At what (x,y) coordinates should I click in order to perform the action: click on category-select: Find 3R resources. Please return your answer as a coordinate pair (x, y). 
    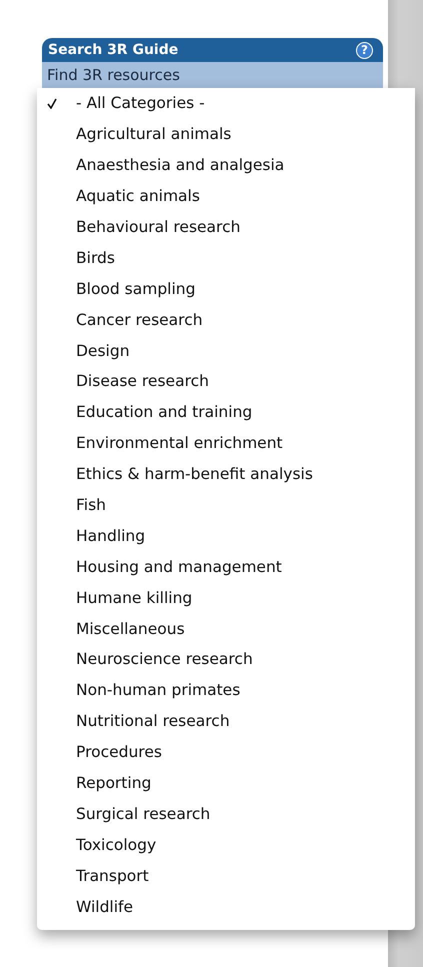
    Looking at the image, I should click on (212, 75).